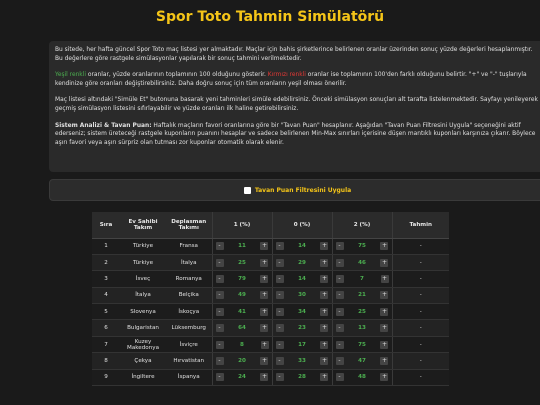  I want to click on cell-away: Fransa, so click(189, 246).